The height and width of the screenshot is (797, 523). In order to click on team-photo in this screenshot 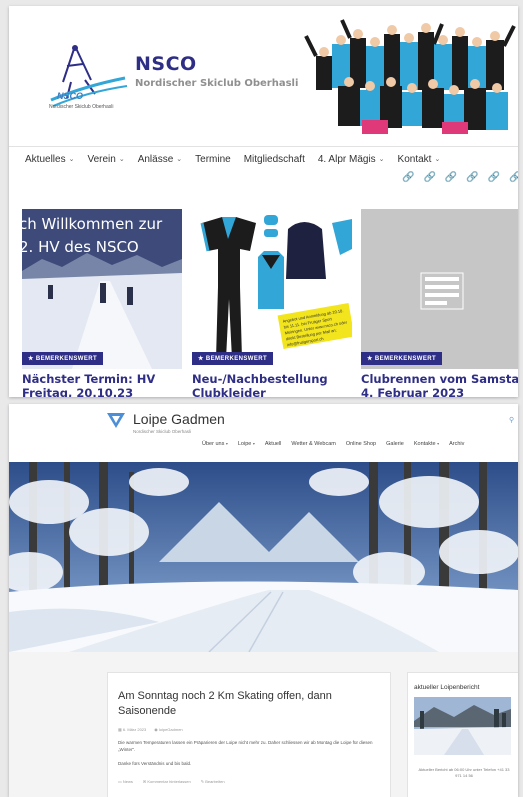, I will do `click(410, 80)`.